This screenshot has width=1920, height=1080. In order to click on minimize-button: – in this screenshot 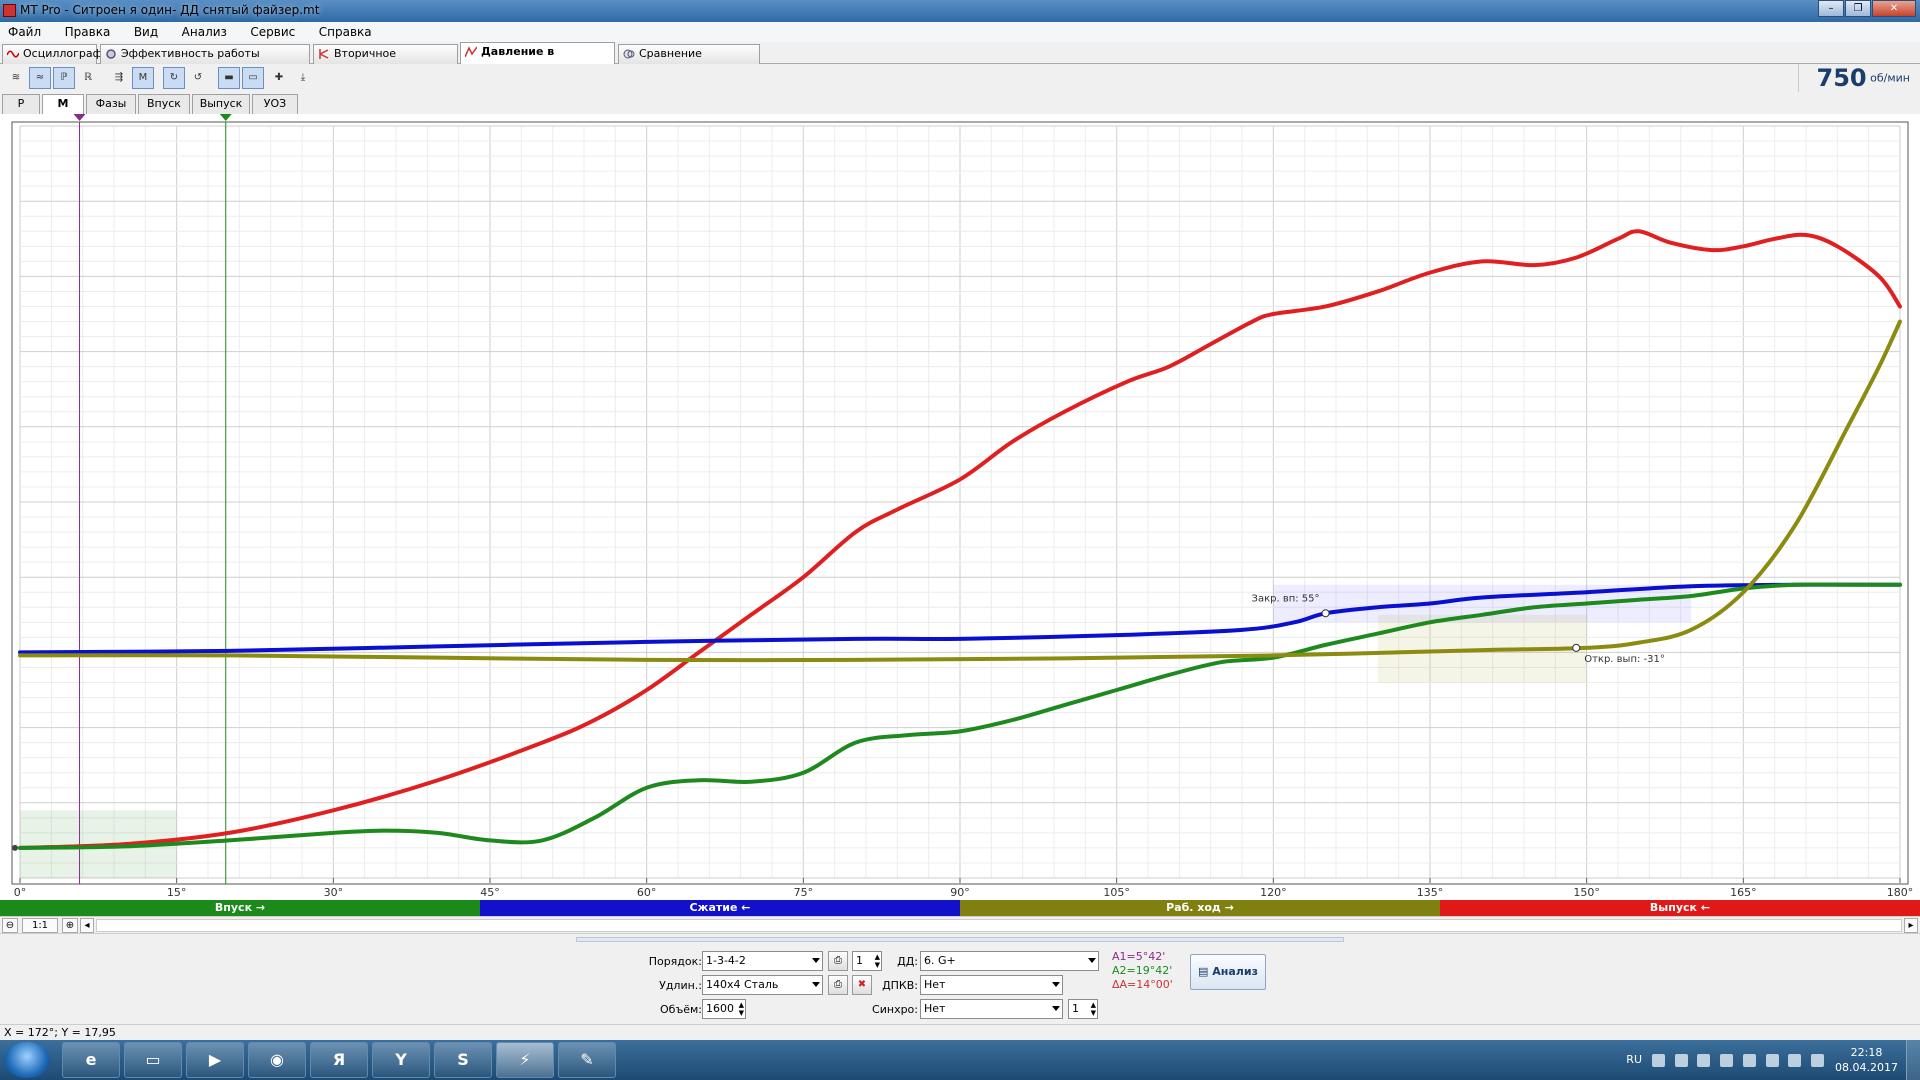, I will do `click(1831, 8)`.